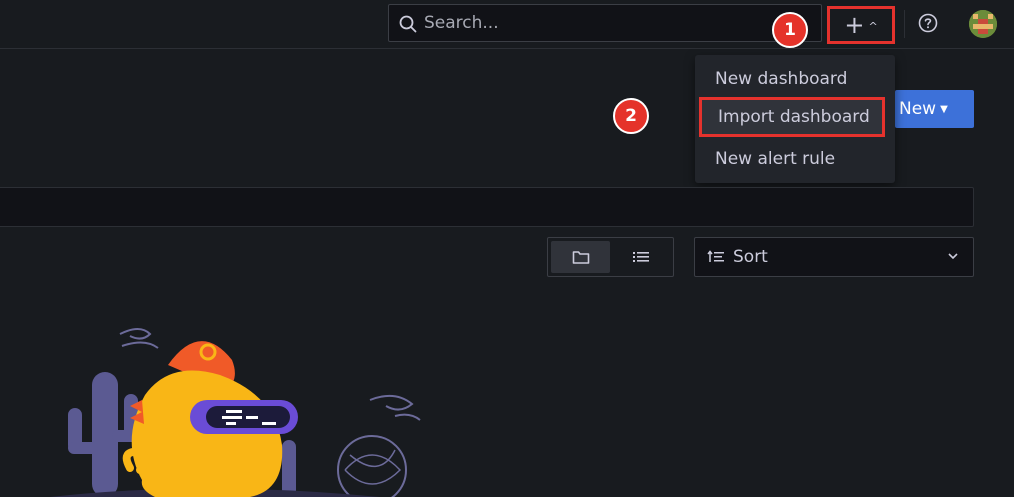  What do you see at coordinates (631, 116) in the screenshot?
I see `step-2-badge: 2` at bounding box center [631, 116].